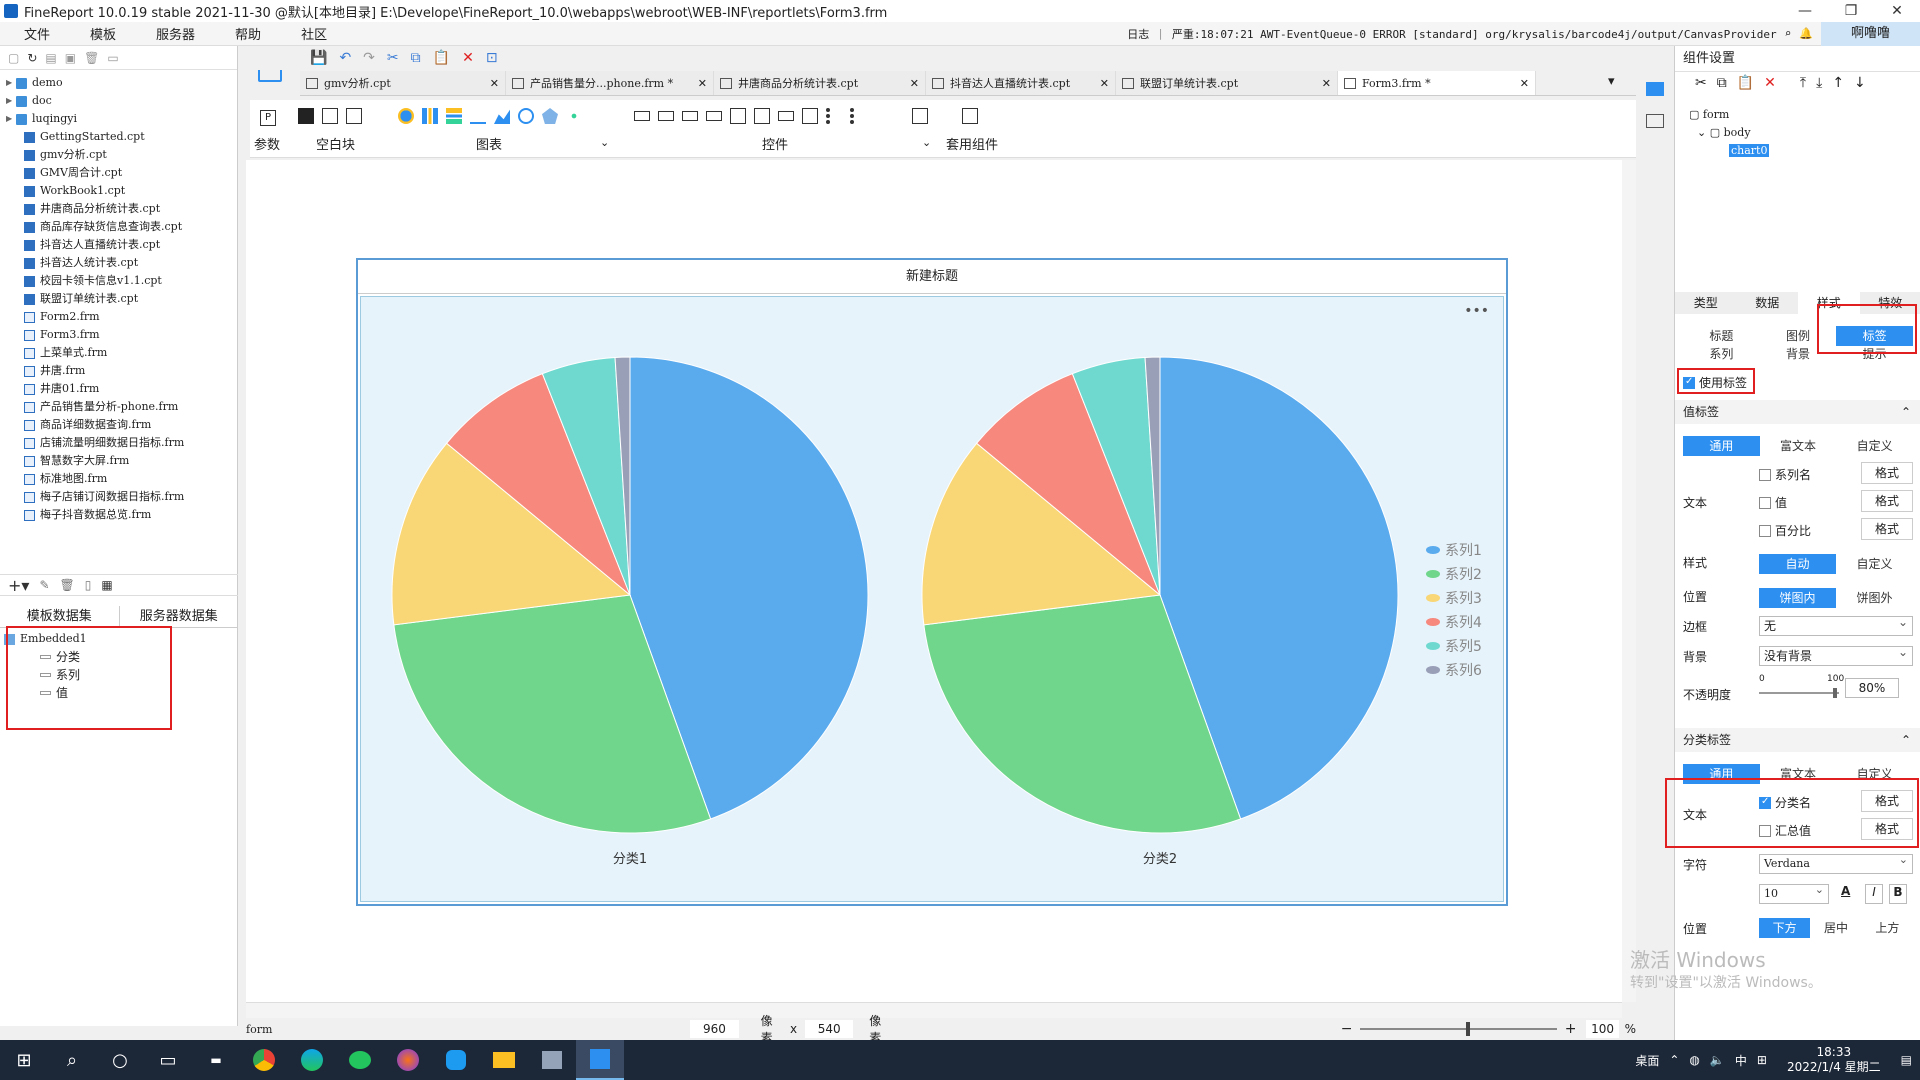  Describe the element at coordinates (1768, 303) in the screenshot. I see `tab-data: 数据` at that location.